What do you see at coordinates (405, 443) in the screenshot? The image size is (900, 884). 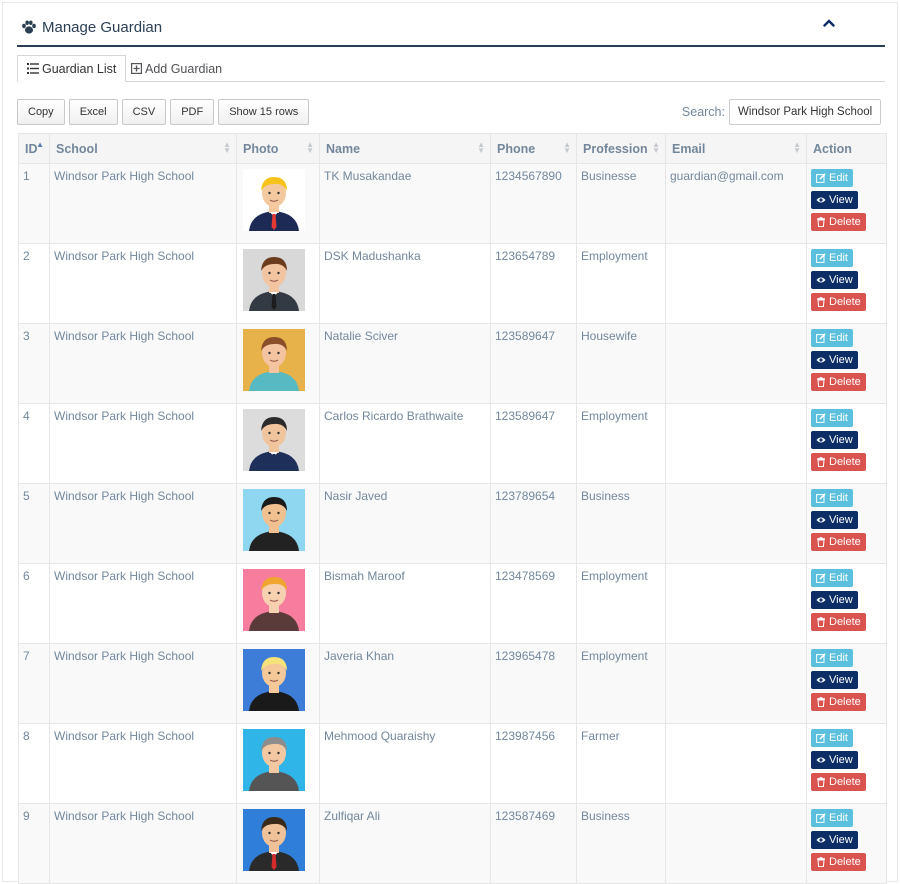 I see `cell-name: Carlos Ricardo Brathwaite` at bounding box center [405, 443].